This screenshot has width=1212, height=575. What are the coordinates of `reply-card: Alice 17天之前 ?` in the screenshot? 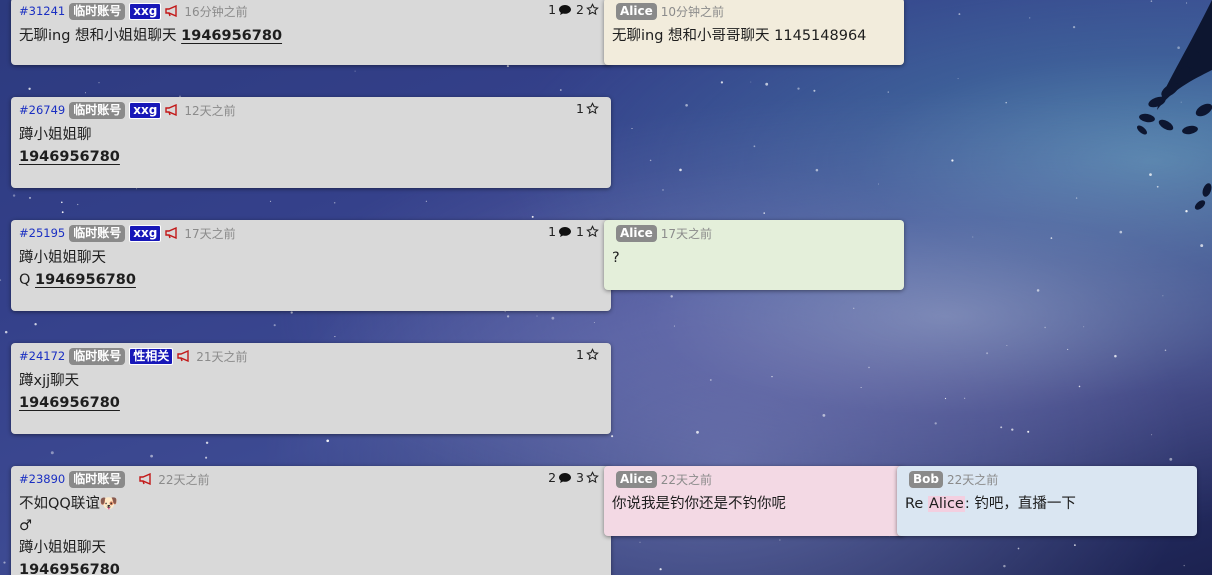 It's located at (754, 255).